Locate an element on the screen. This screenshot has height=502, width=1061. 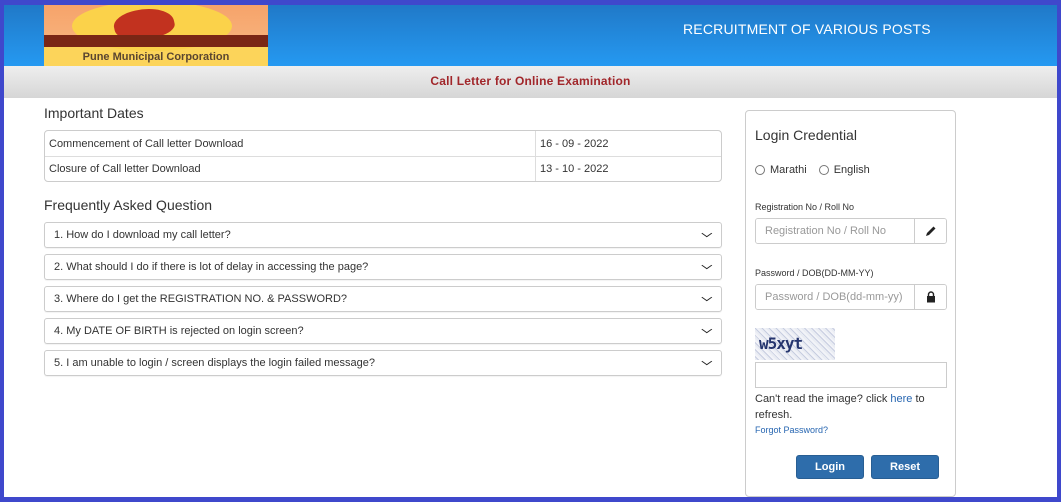
date-label: Closure of Call letter Download is located at coordinates (290, 168).